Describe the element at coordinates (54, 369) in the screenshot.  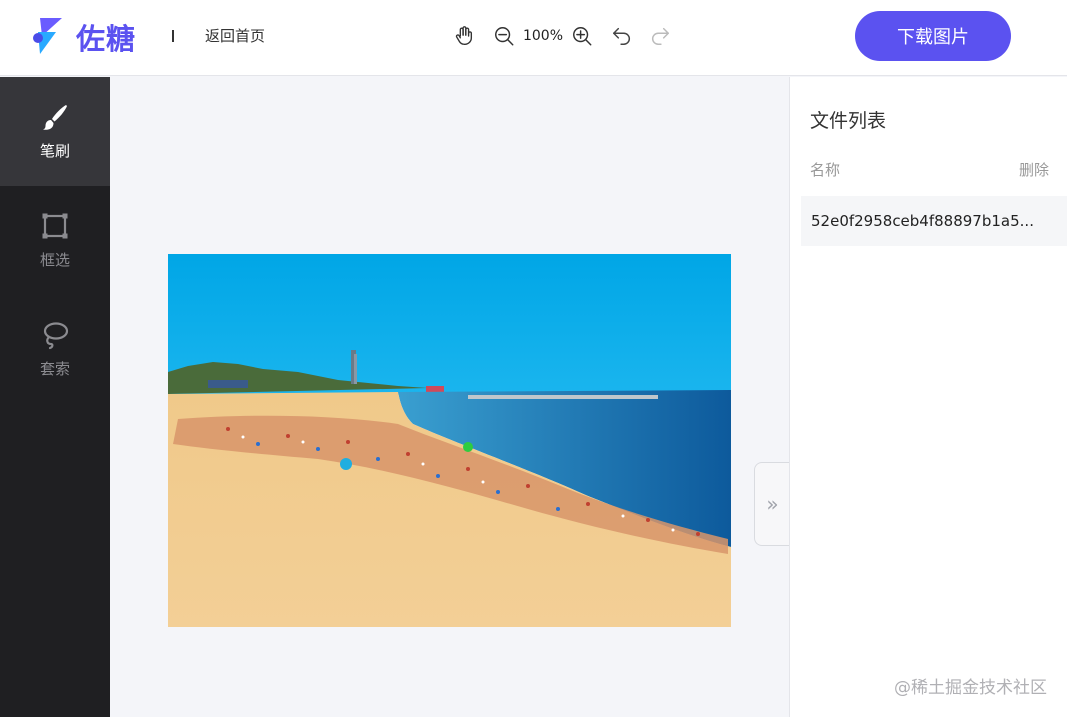
I see `sidebar-item-label: 套索` at that location.